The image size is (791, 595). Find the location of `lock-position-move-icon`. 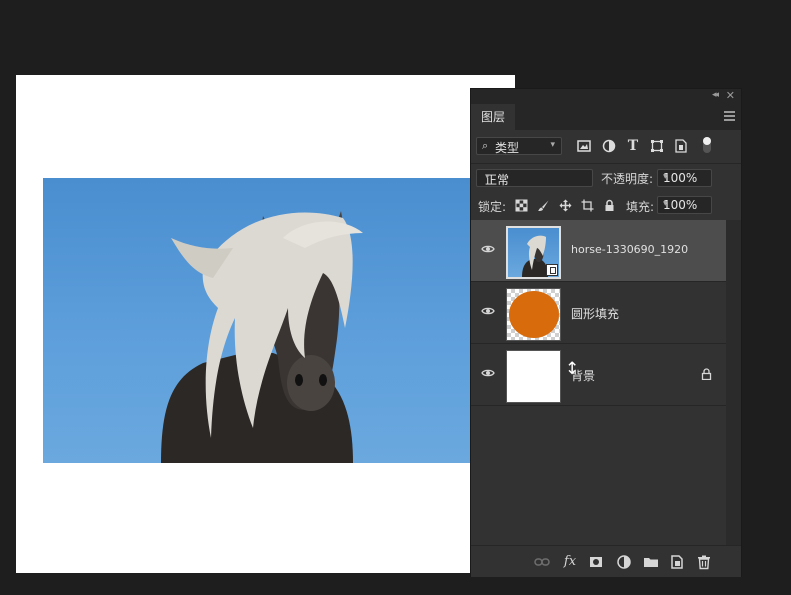

lock-position-move-icon is located at coordinates (565, 205).